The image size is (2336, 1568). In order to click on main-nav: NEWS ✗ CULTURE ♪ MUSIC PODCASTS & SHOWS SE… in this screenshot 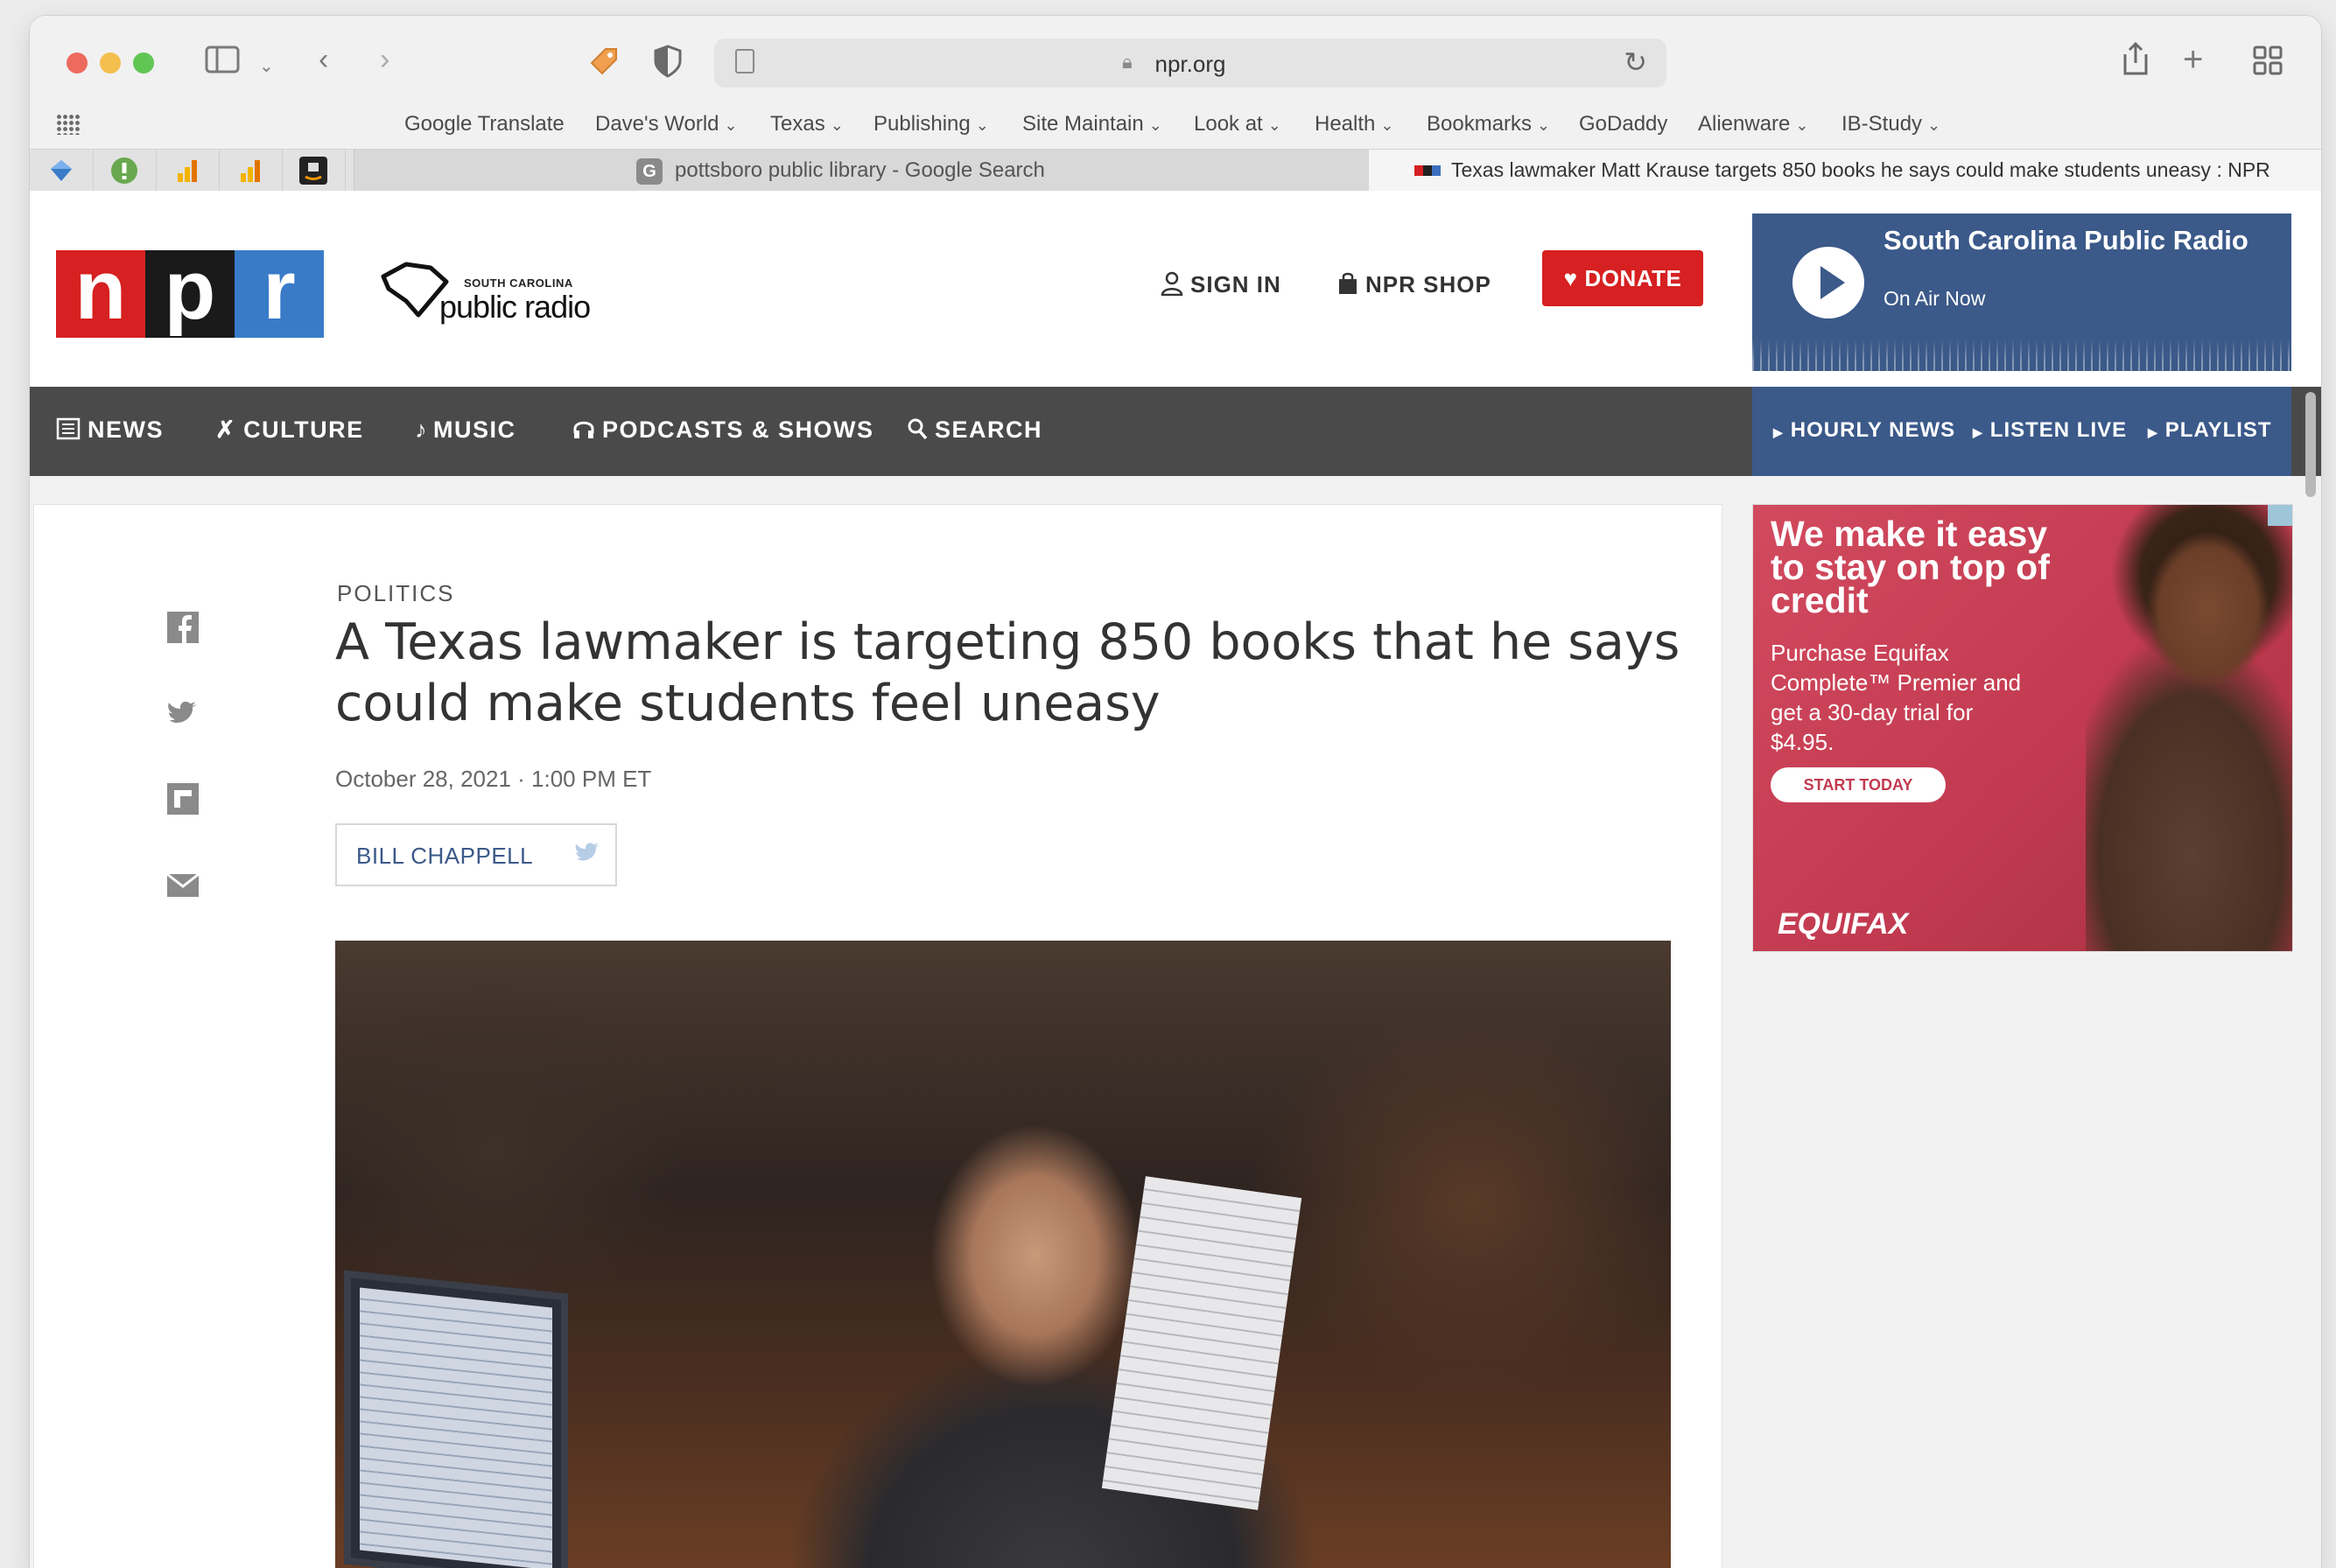, I will do `click(1175, 431)`.